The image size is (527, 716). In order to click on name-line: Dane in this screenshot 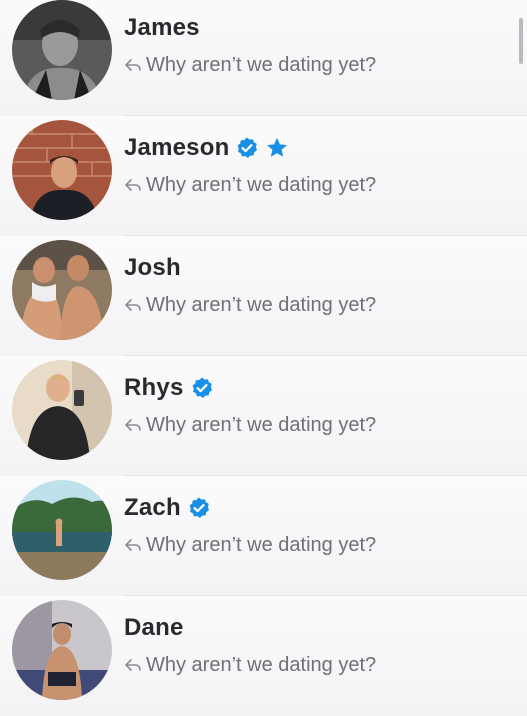, I will do `click(154, 628)`.